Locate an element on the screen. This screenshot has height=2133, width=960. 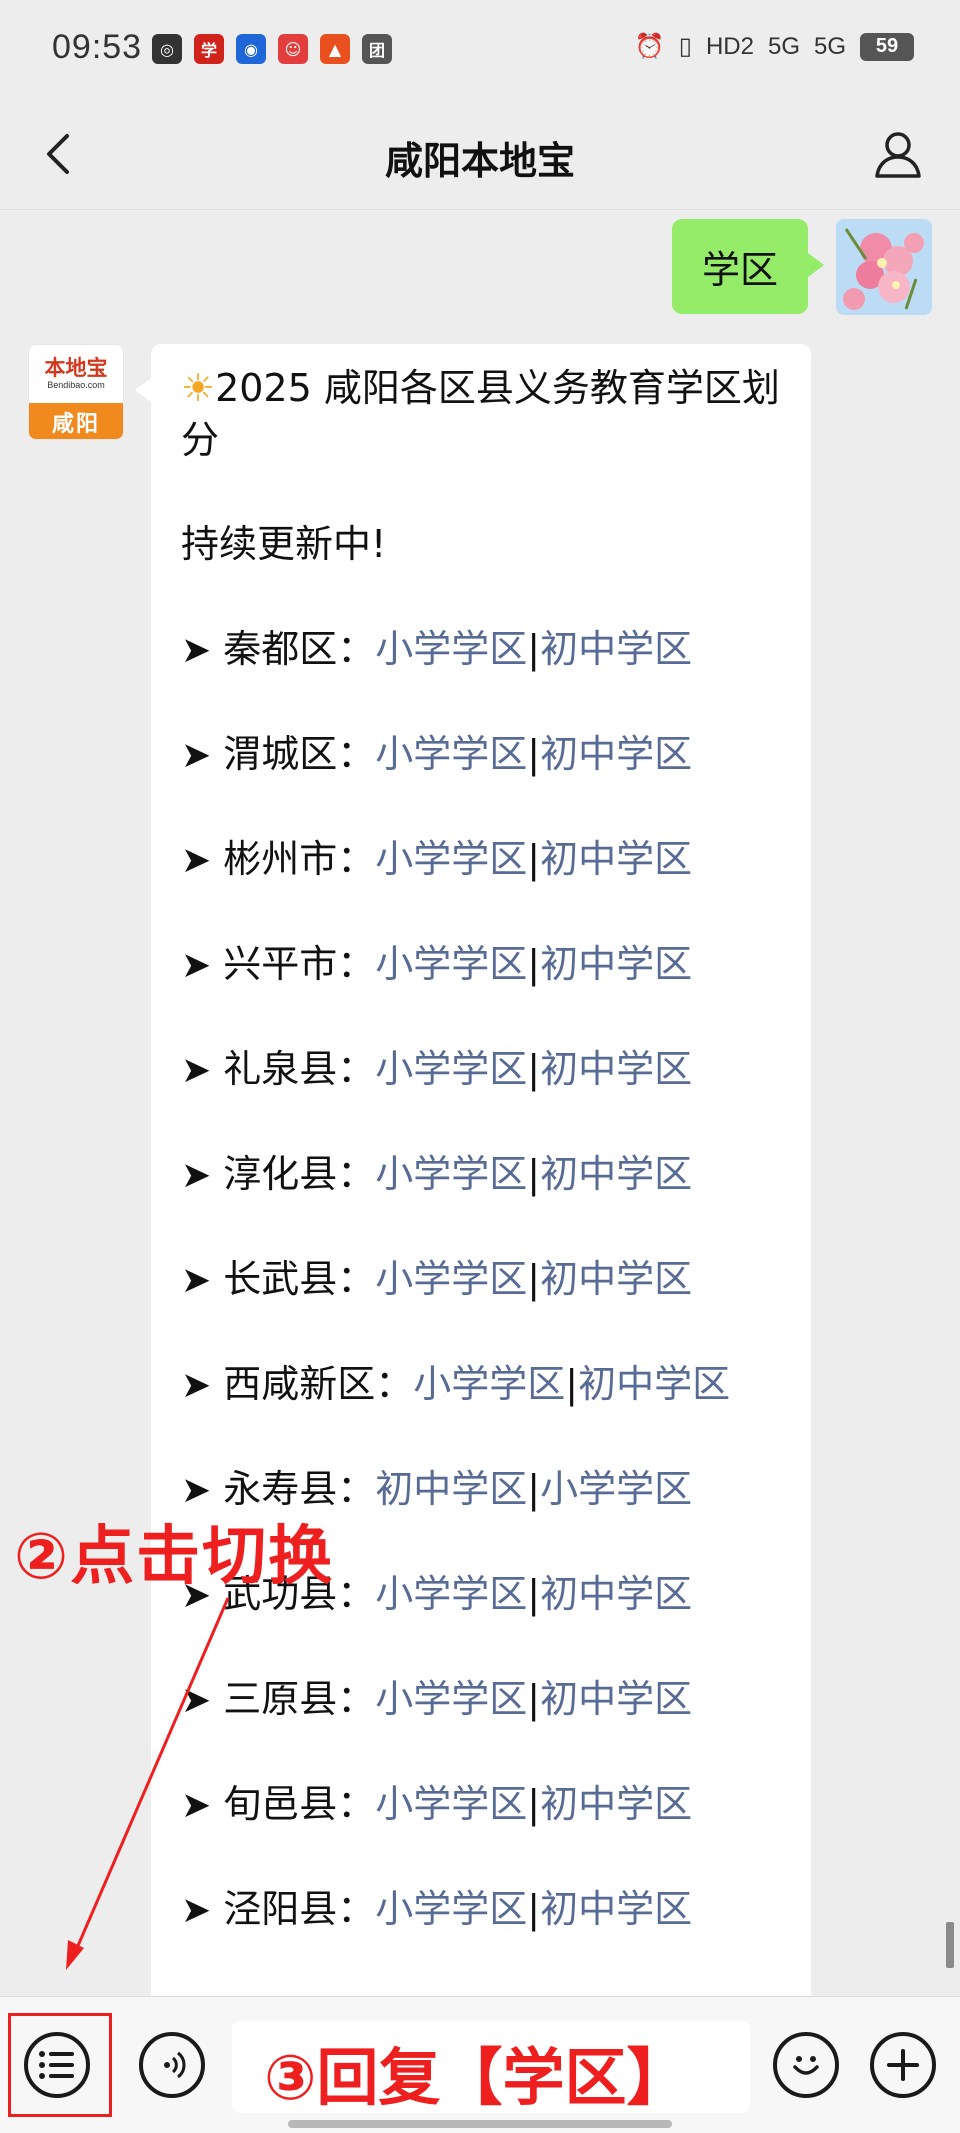
message-title-text: 2025 咸阳各区县义务教育学区划分 is located at coordinates (480, 414).